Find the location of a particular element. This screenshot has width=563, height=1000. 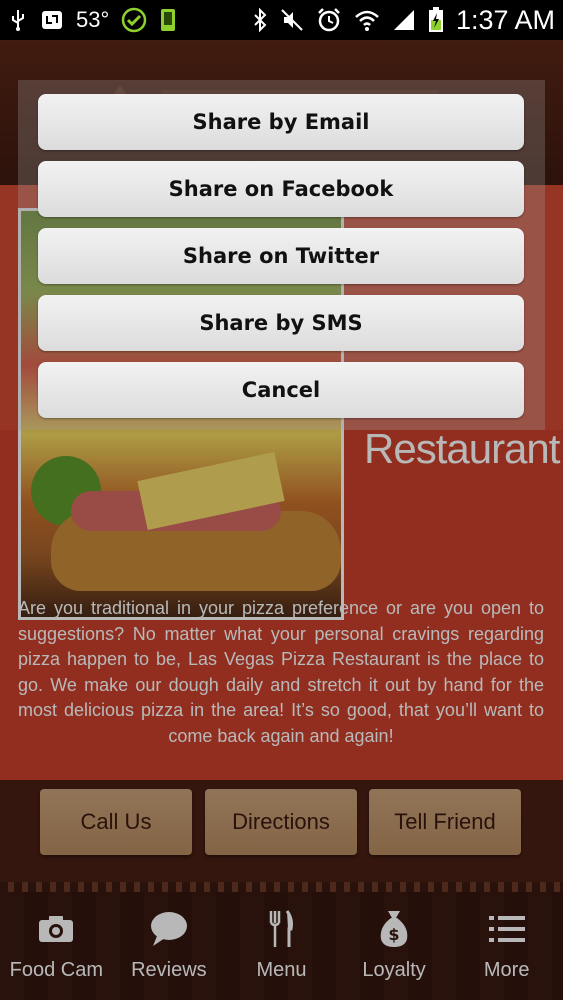

share-twitter-button: Share on Twitter is located at coordinates (281, 256).